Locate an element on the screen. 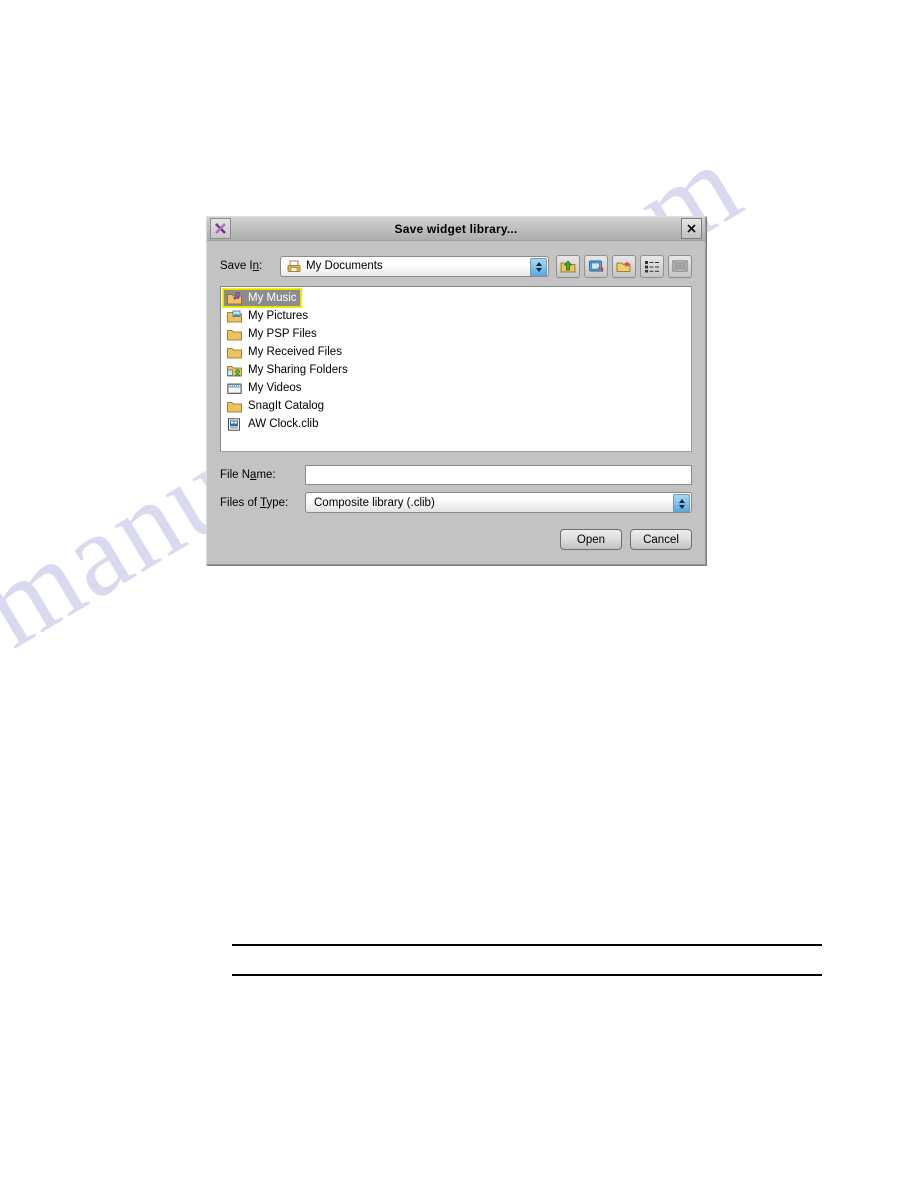 The width and height of the screenshot is (918, 1188). list-item: My Videos is located at coordinates (264, 388).